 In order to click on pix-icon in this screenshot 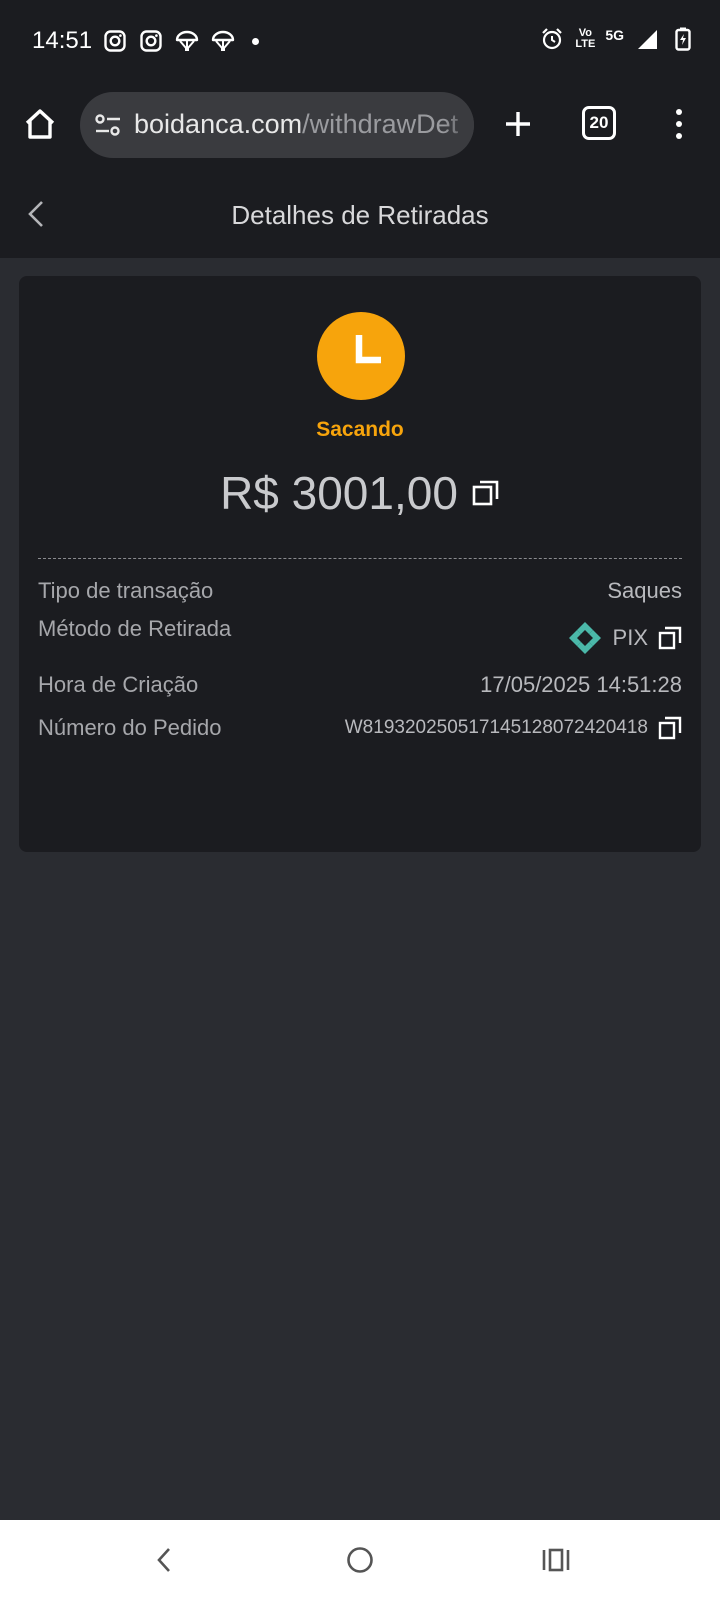, I will do `click(584, 638)`.